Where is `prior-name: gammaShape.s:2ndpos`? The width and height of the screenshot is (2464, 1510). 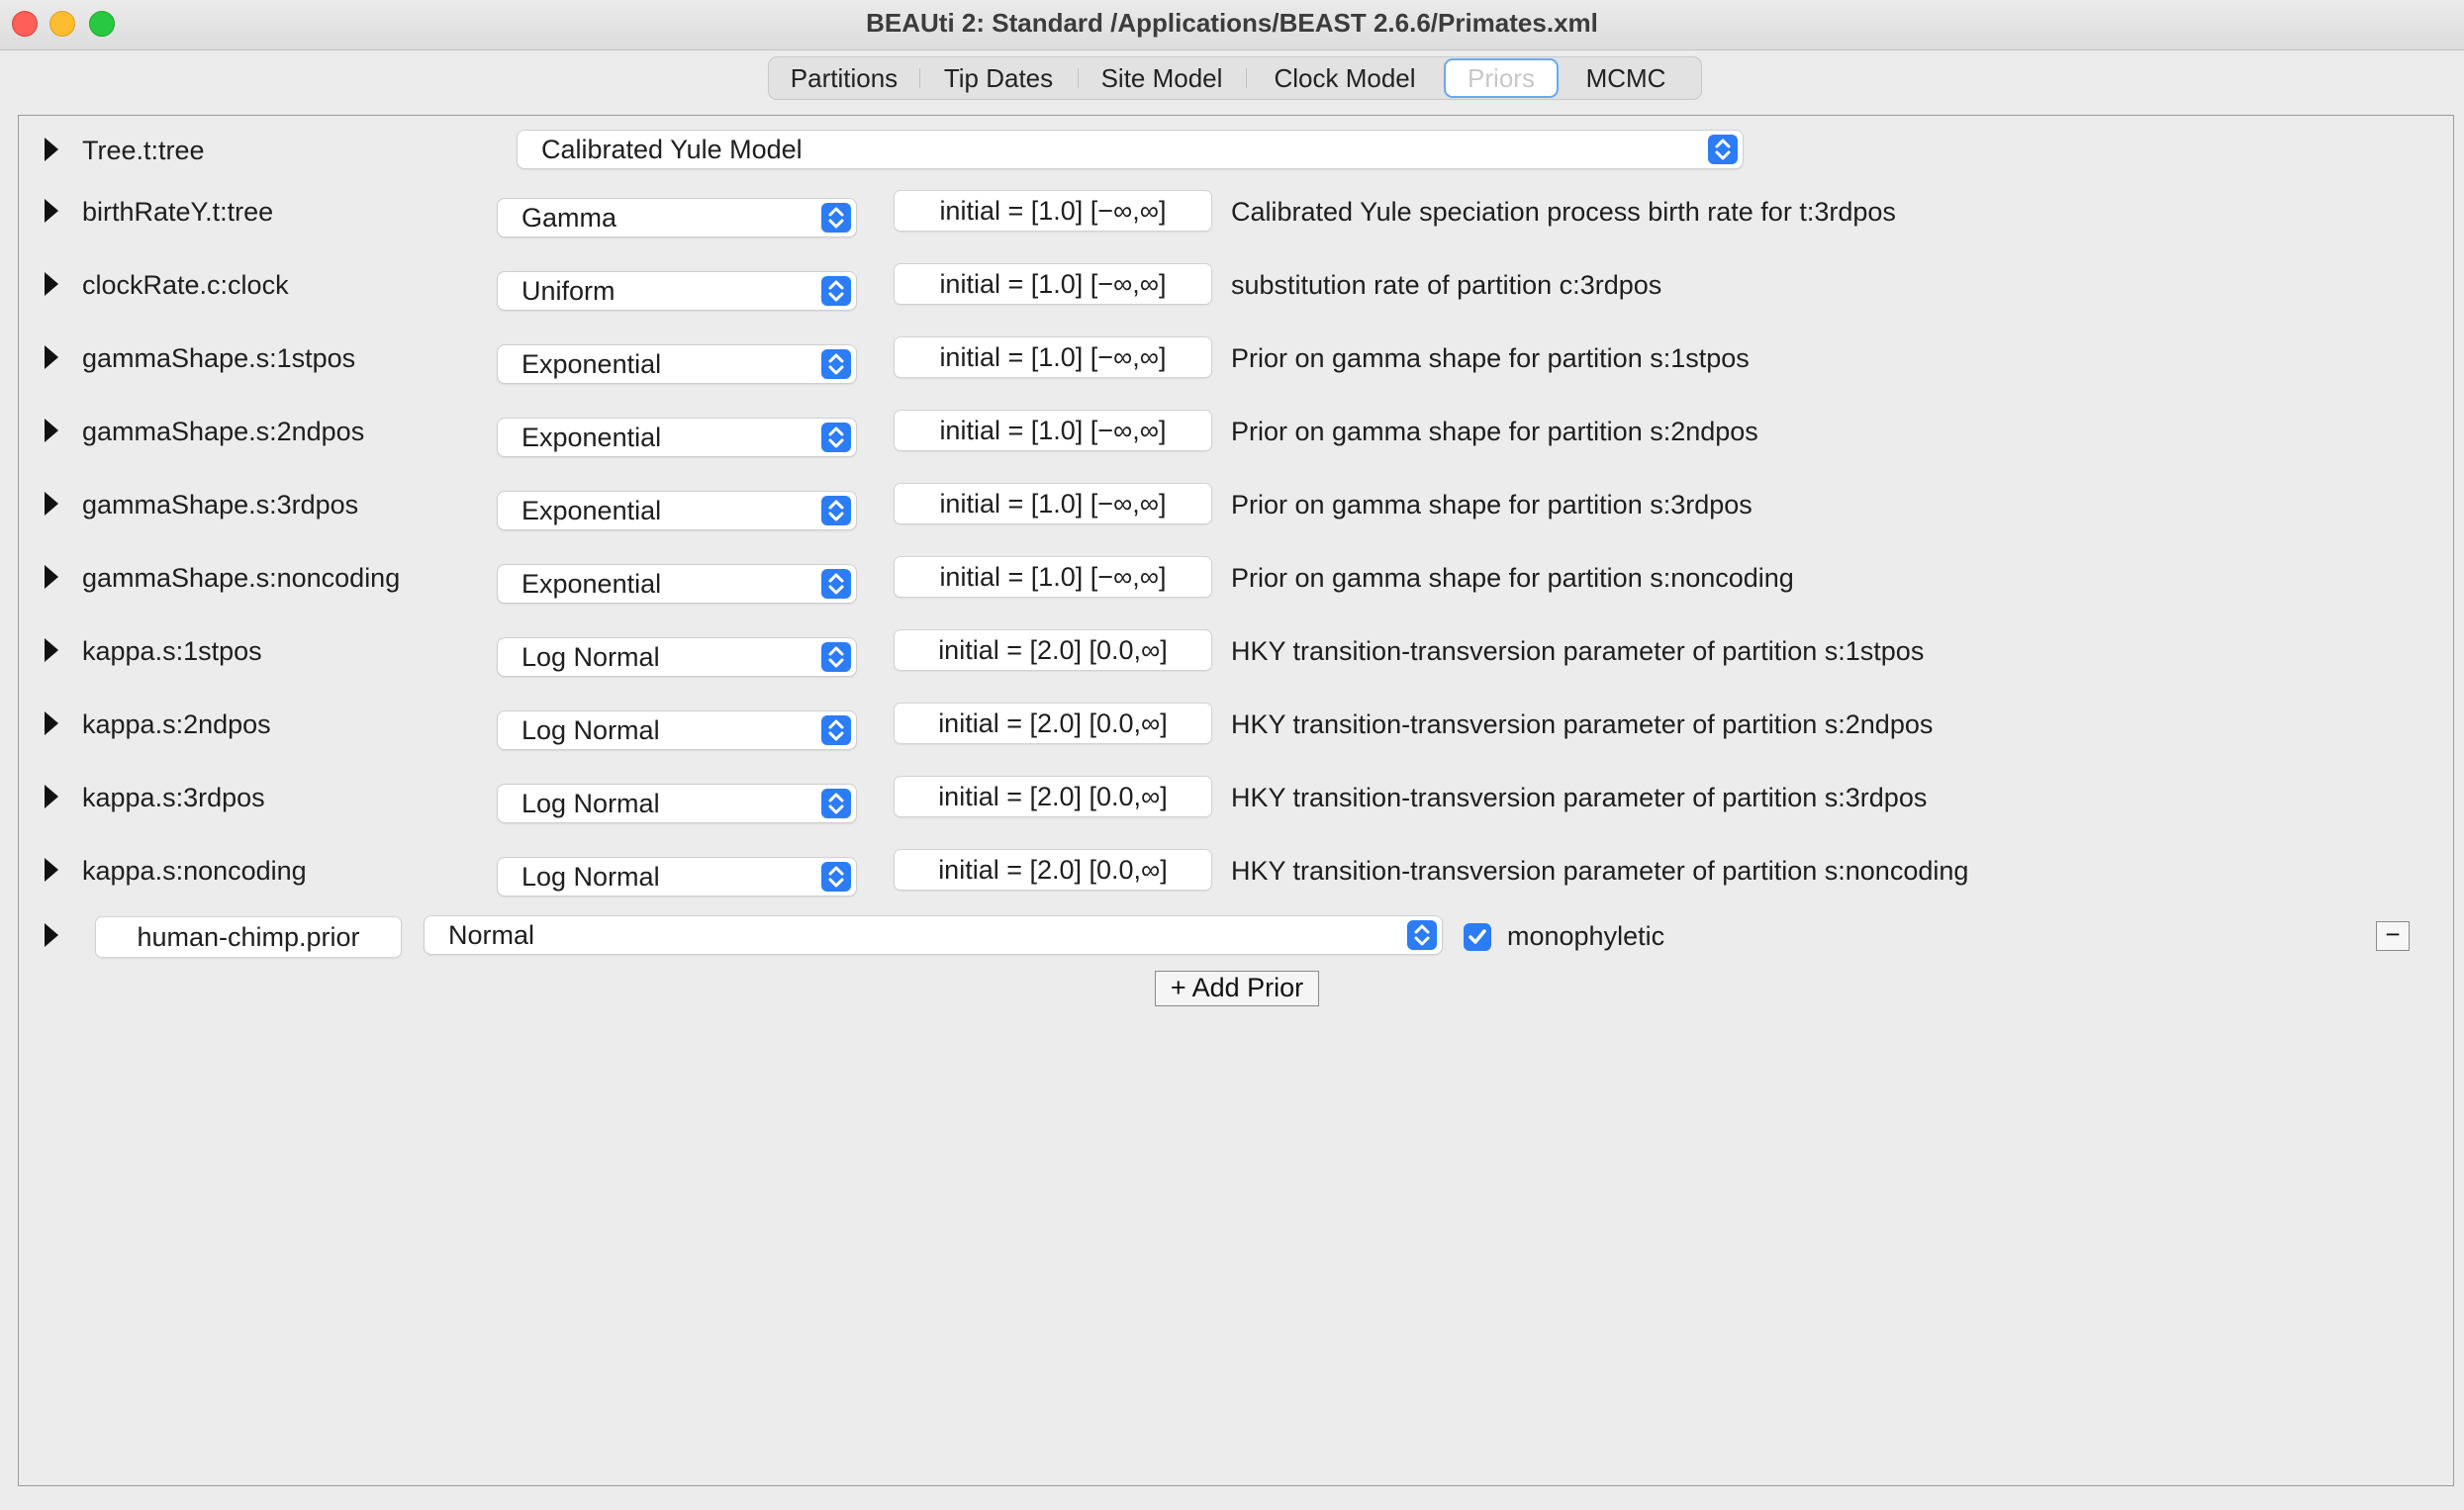
prior-name: gammaShape.s:2ndpos is located at coordinates (224, 431).